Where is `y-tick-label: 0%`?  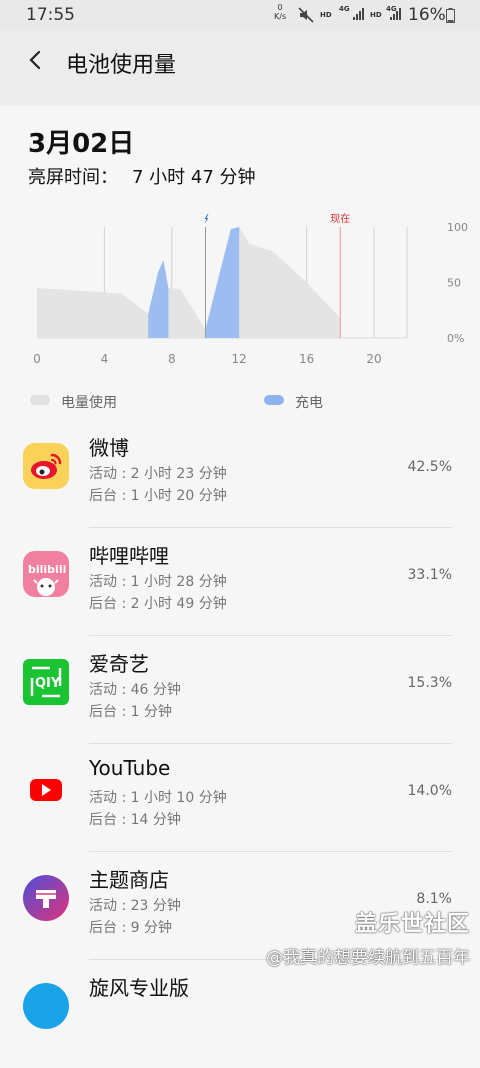
y-tick-label: 0% is located at coordinates (455, 338).